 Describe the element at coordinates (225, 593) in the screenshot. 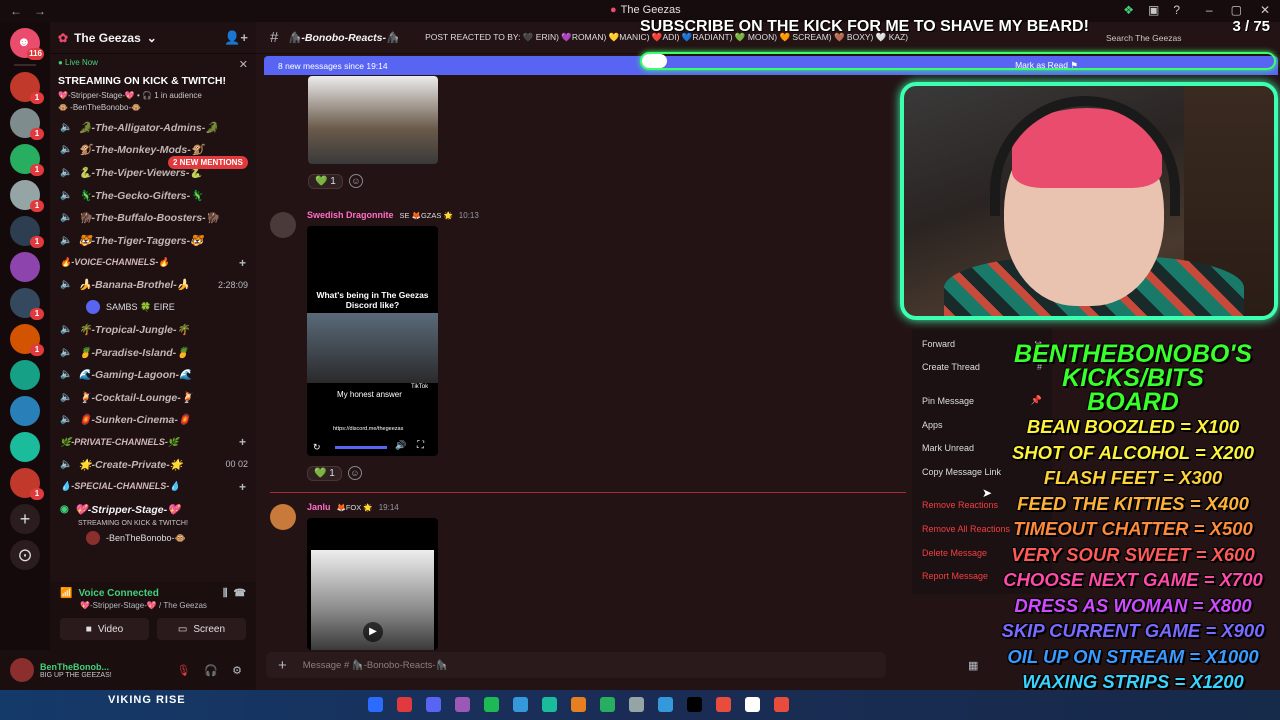

I see `noise-suppression-icon: ⫼` at that location.